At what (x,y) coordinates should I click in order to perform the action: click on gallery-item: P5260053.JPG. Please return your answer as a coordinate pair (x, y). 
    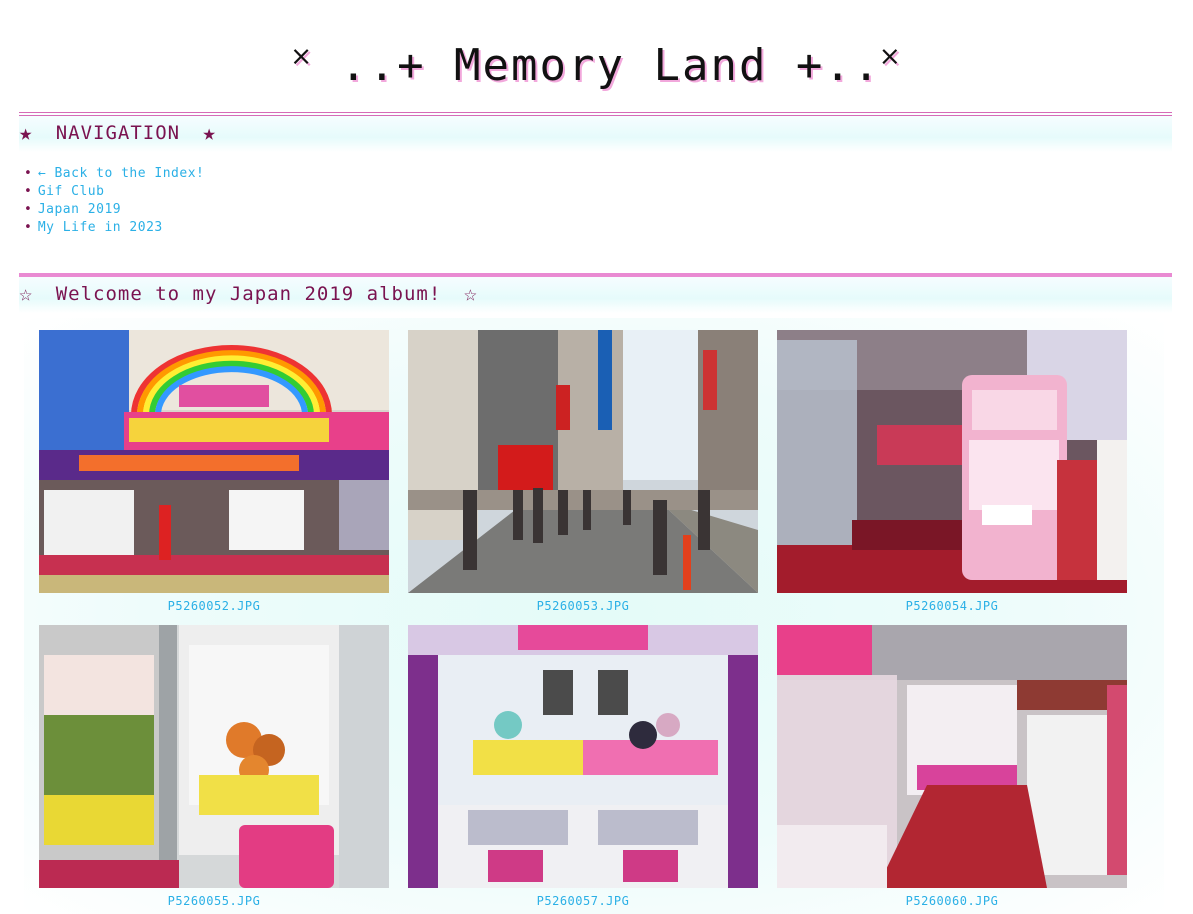
    Looking at the image, I should click on (583, 471).